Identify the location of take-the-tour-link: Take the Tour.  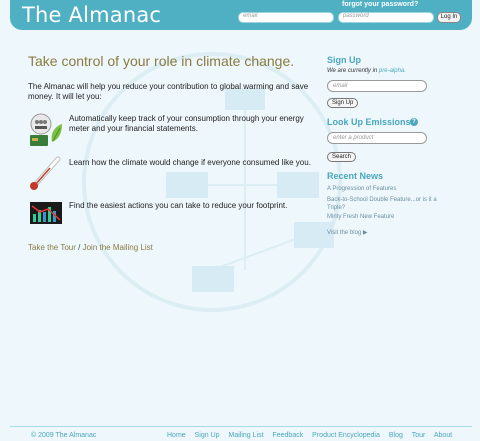
(52, 247).